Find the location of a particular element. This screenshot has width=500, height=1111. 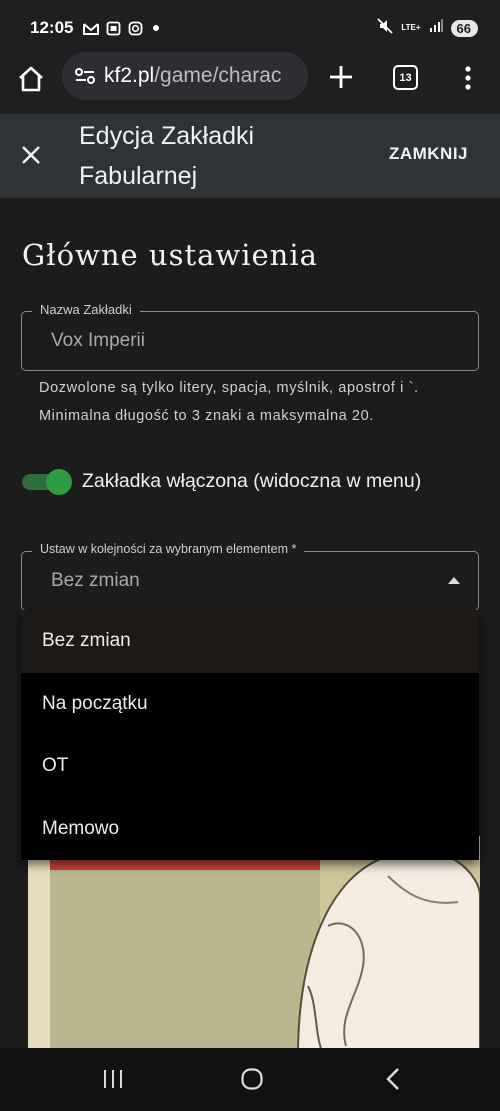

screenshot-icon is located at coordinates (113, 28).